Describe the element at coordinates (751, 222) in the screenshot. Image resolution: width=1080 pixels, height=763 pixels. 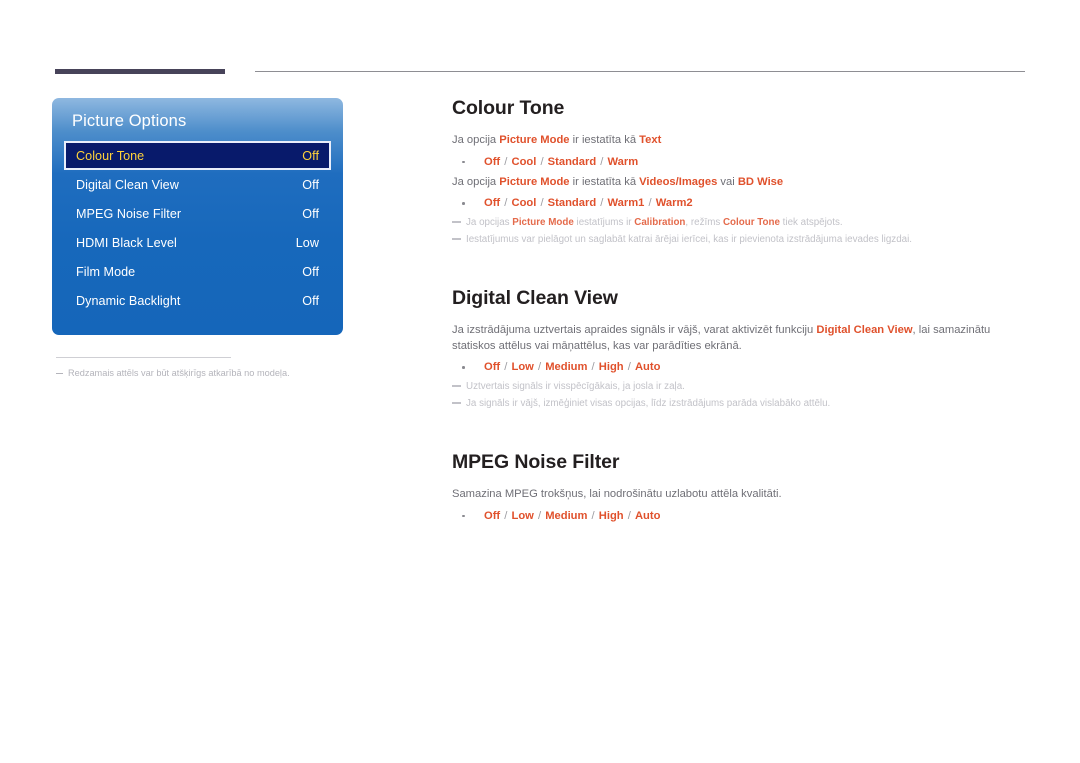
I see `term-colour-tone: Colour Tone` at that location.